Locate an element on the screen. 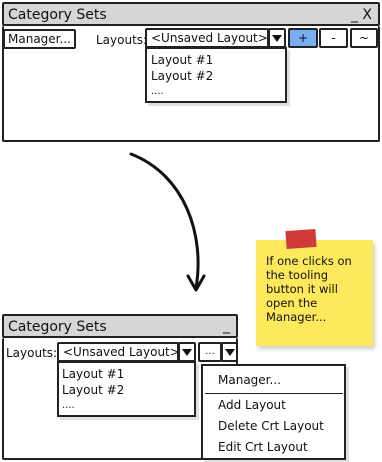 Image resolution: width=382 pixels, height=462 pixels. menu-item-add-layout: Add Layout is located at coordinates (252, 405).